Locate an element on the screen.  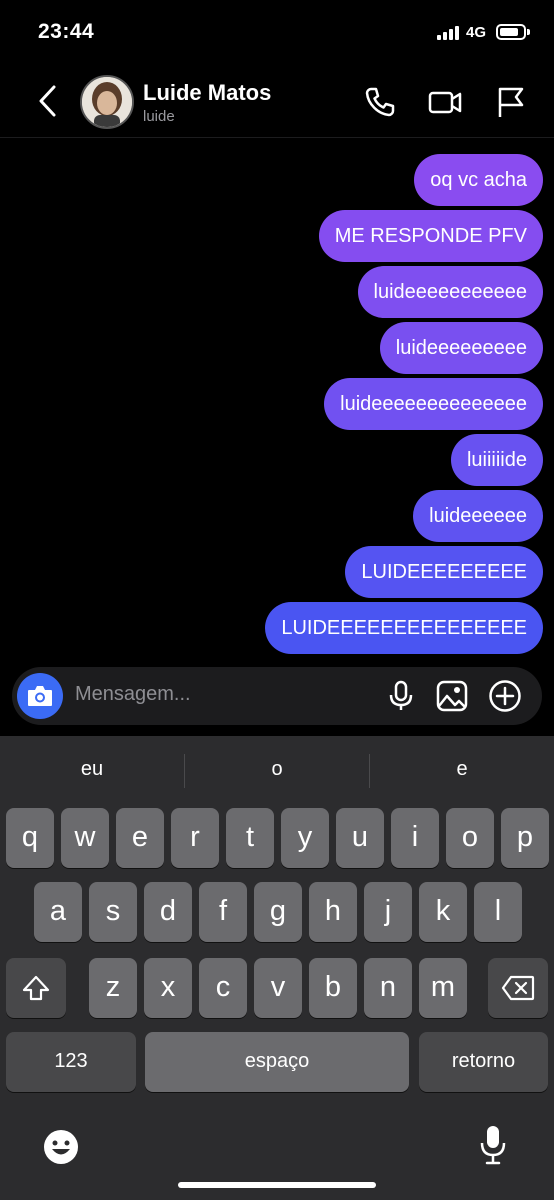
key-e: e is located at coordinates (140, 838).